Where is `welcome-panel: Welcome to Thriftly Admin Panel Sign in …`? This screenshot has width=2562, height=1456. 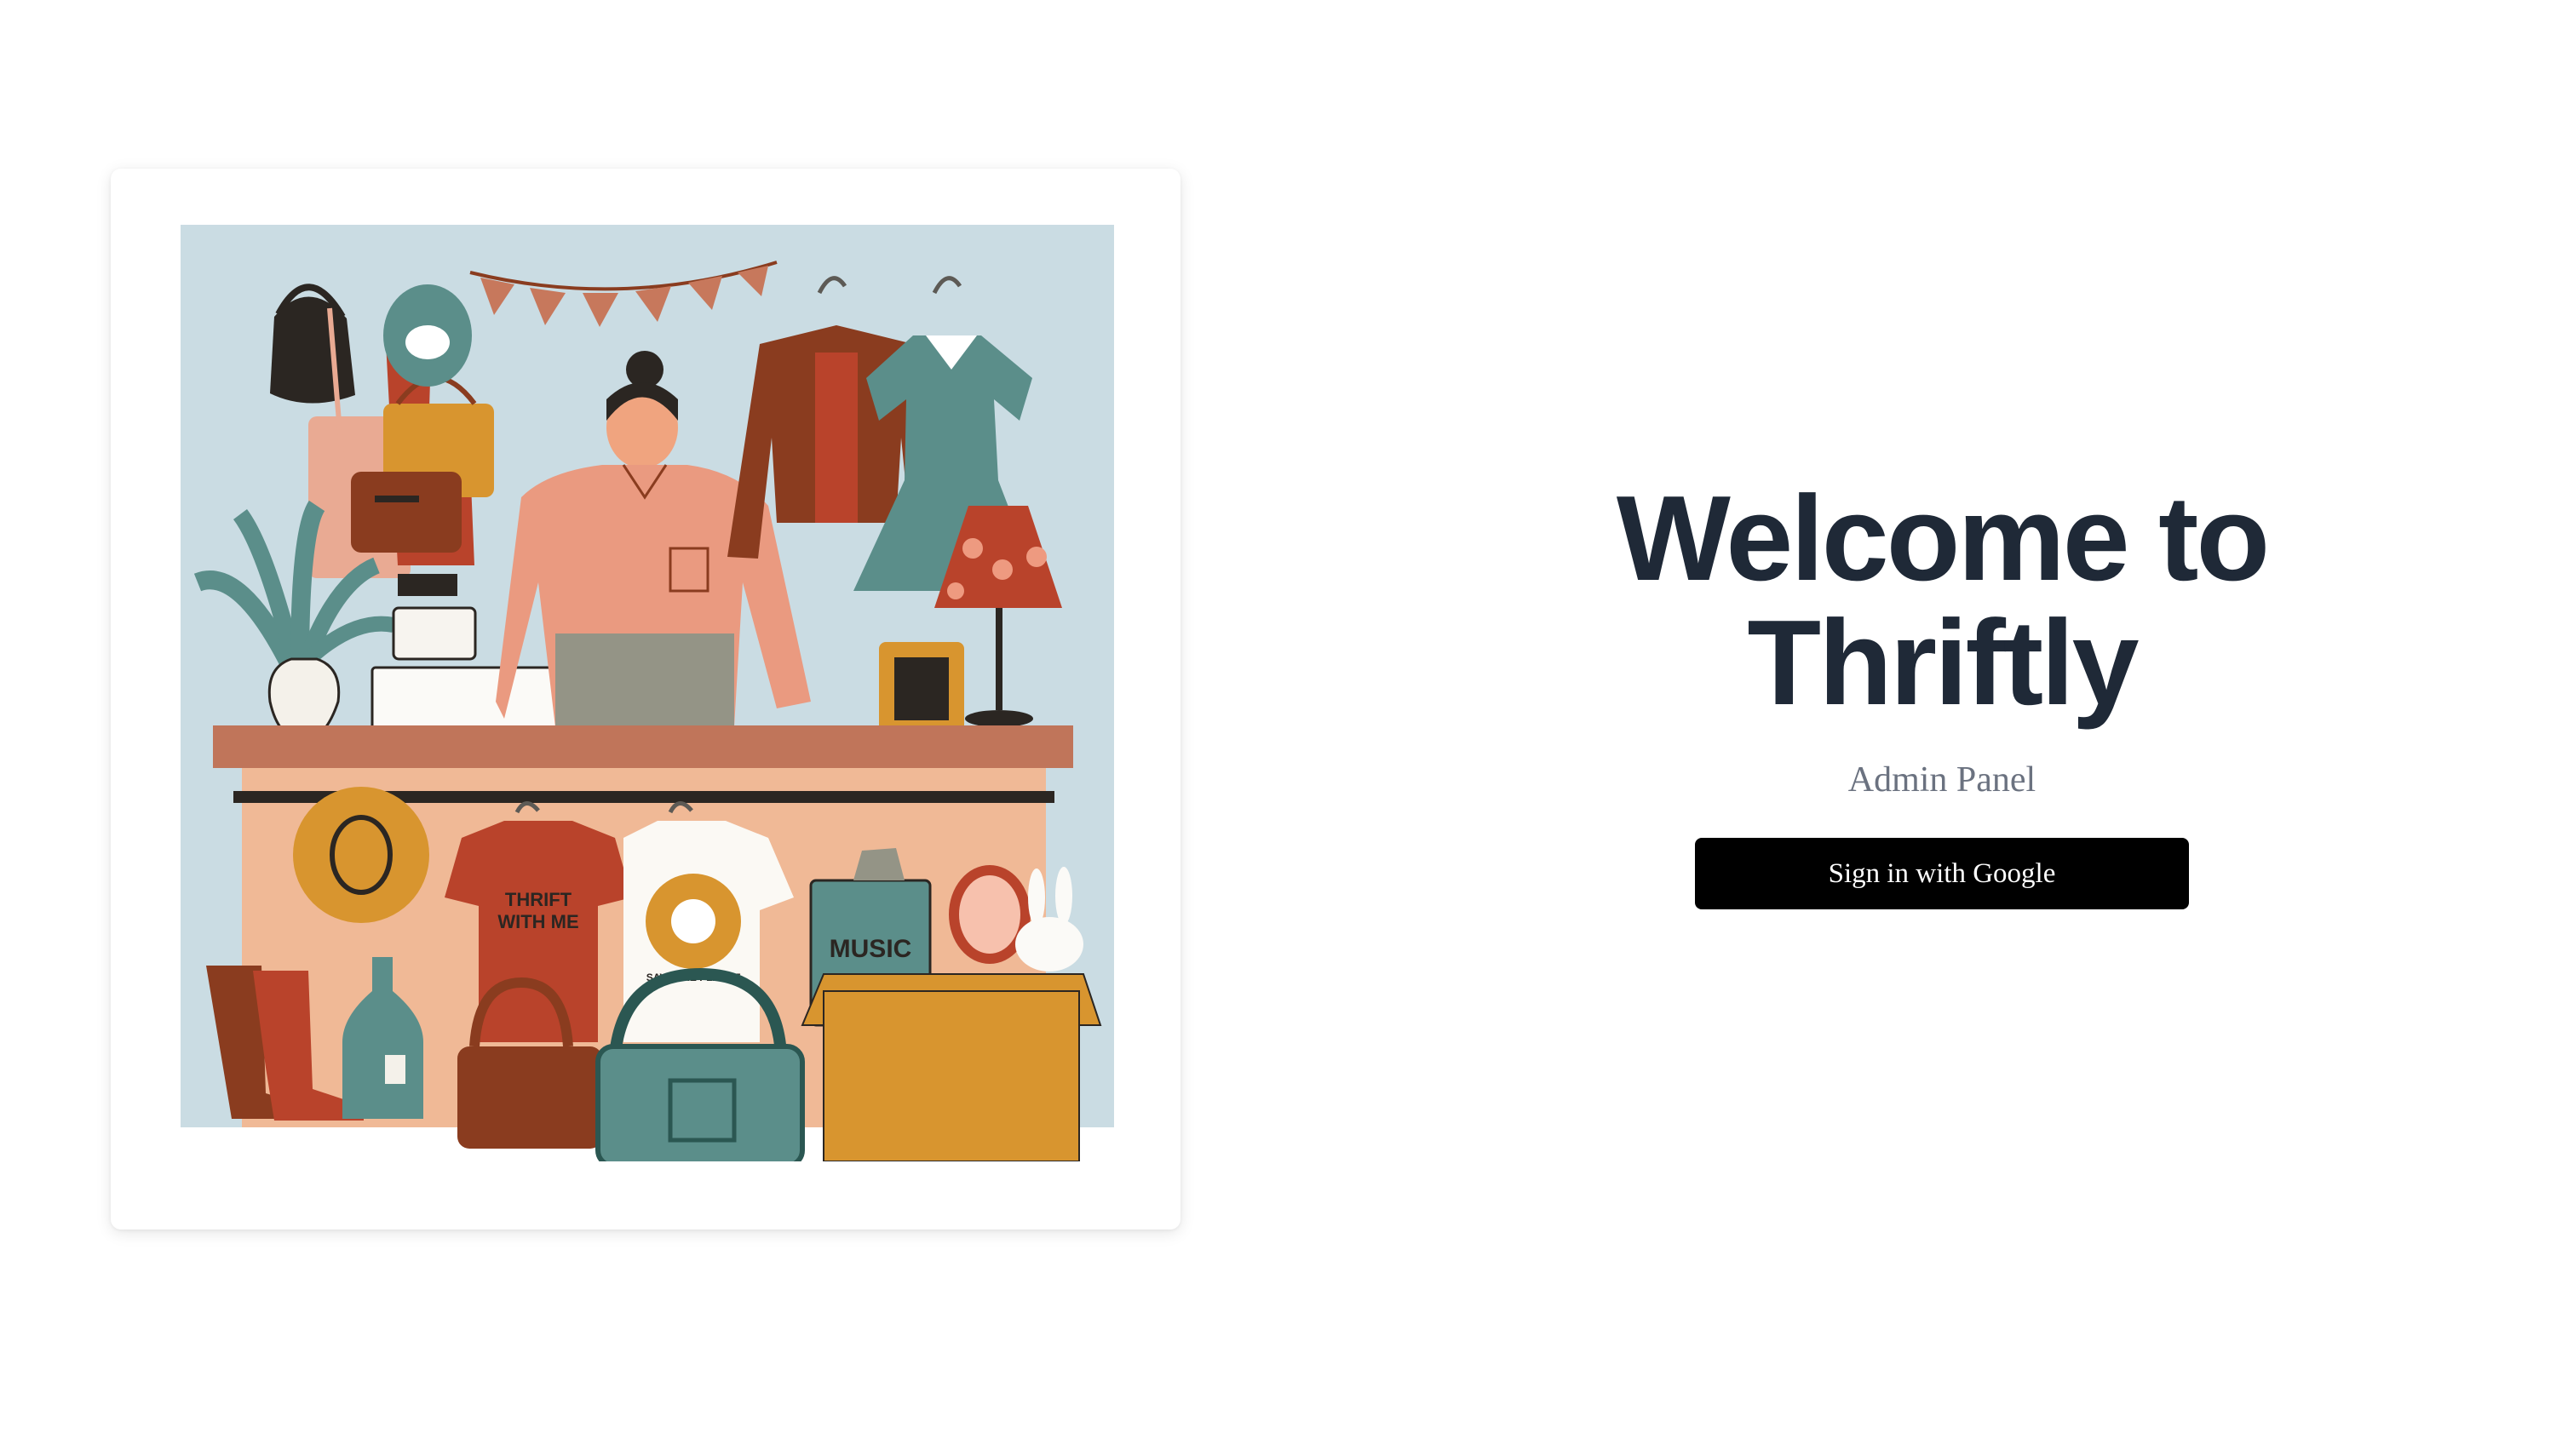
welcome-panel: Welcome to Thriftly Admin Panel Sign in … is located at coordinates (1942, 693).